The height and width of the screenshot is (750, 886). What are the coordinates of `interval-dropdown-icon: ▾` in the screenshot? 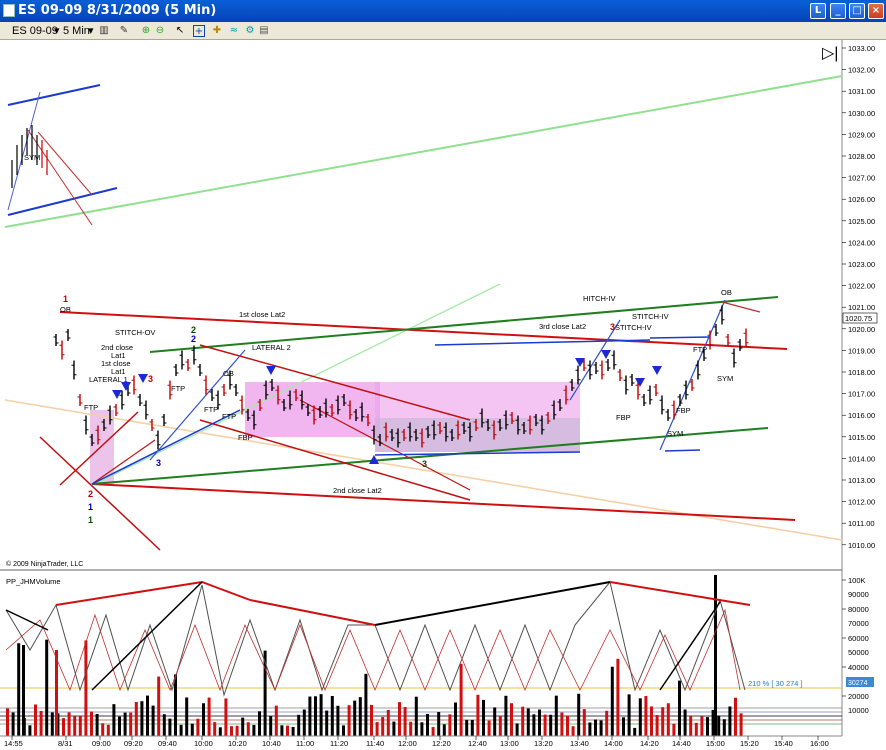 It's located at (91, 31).